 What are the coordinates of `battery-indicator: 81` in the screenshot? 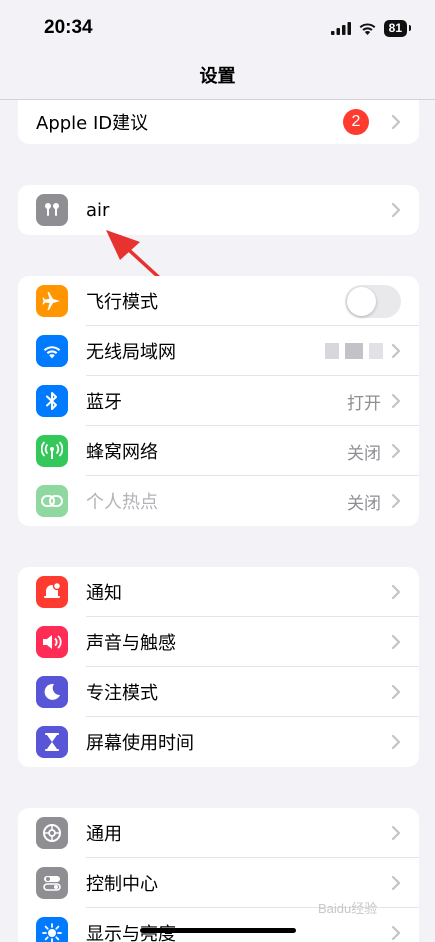 It's located at (397, 28).